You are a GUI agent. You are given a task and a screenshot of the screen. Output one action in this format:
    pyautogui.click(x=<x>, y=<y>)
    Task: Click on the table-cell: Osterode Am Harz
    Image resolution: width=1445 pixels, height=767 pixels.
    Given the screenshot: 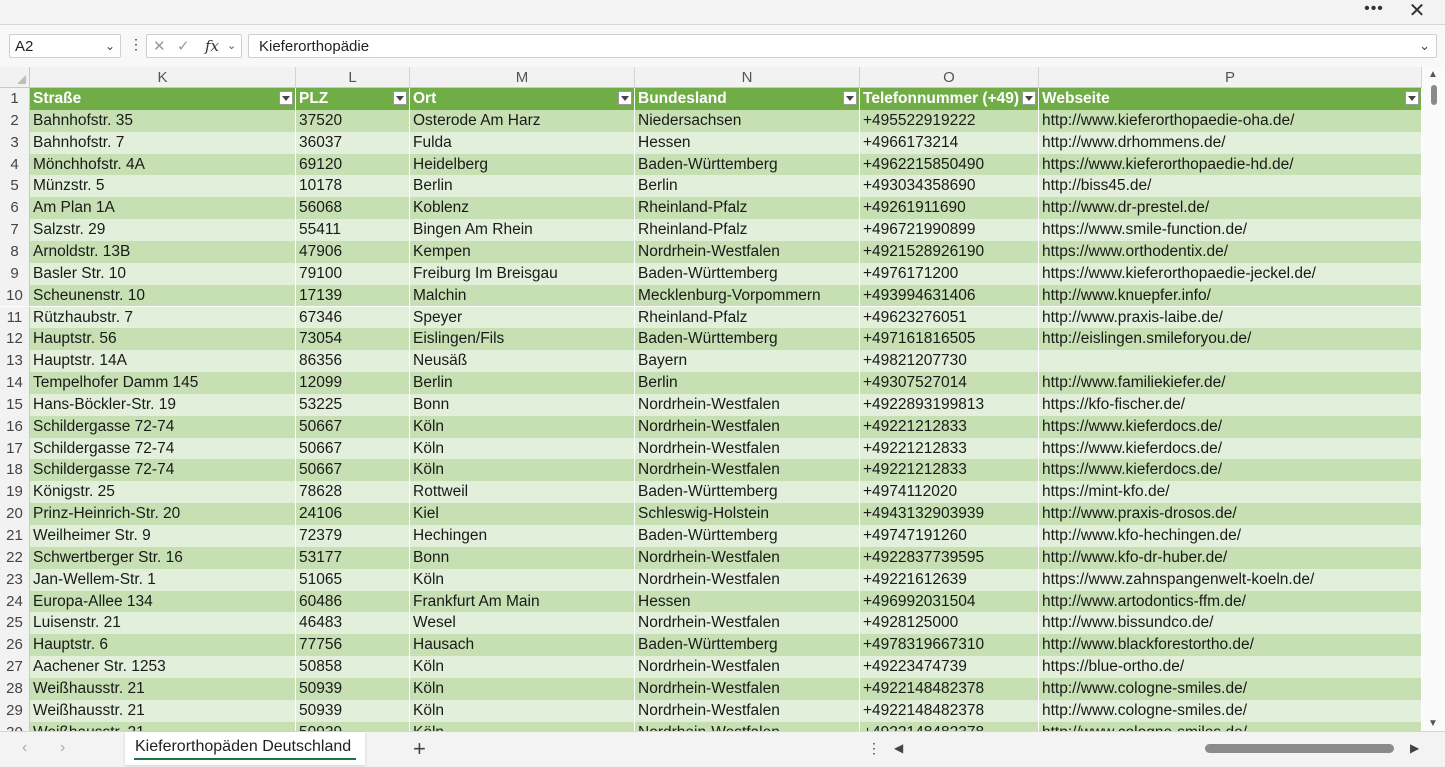 What is the action you would take?
    pyautogui.click(x=522, y=120)
    